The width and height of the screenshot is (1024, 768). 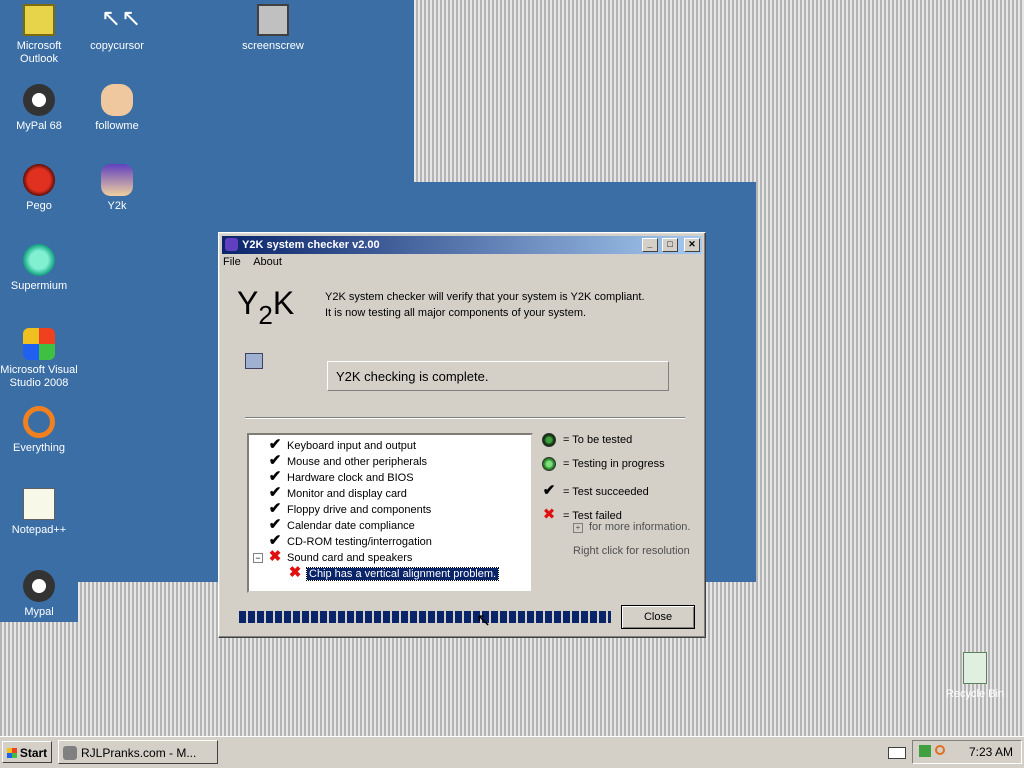 What do you see at coordinates (498, 376) in the screenshot?
I see `status-panel: Y2K checking is complete.` at bounding box center [498, 376].